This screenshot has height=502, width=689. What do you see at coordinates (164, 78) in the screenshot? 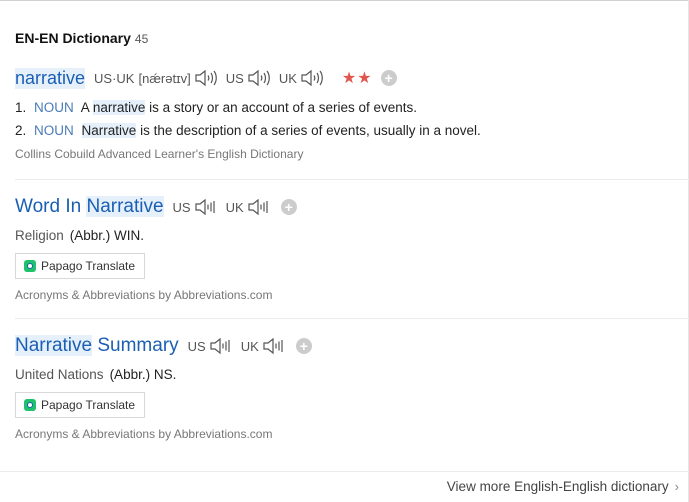
I see `pronunciation: [nǽrətɪv]` at bounding box center [164, 78].